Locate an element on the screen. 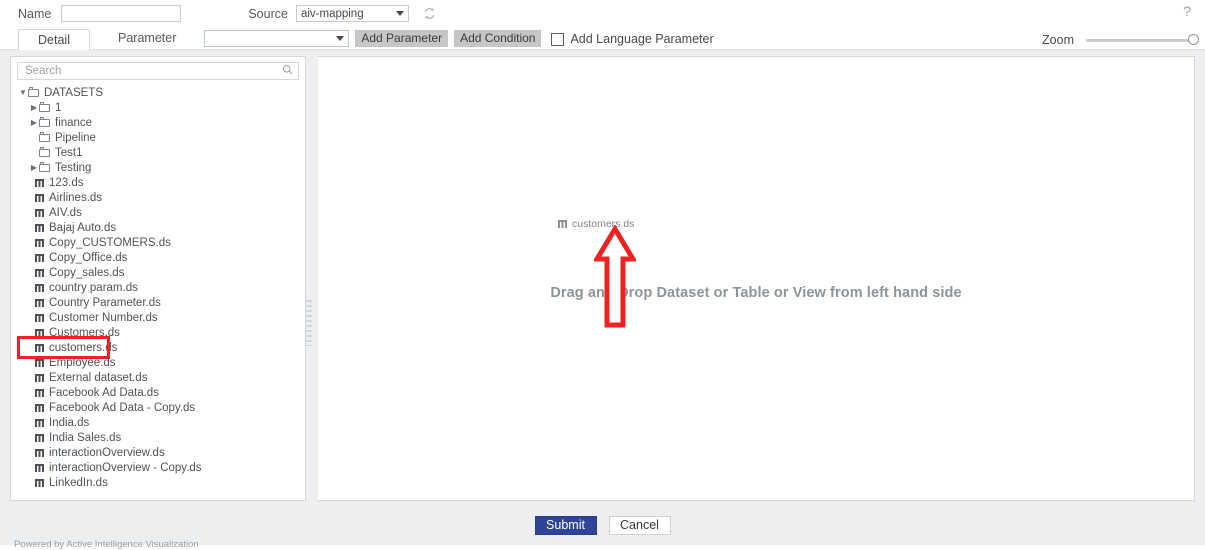 Image resolution: width=1205 pixels, height=550 pixels. tree-node-label: Facebook Ad Data.ds is located at coordinates (104, 392).